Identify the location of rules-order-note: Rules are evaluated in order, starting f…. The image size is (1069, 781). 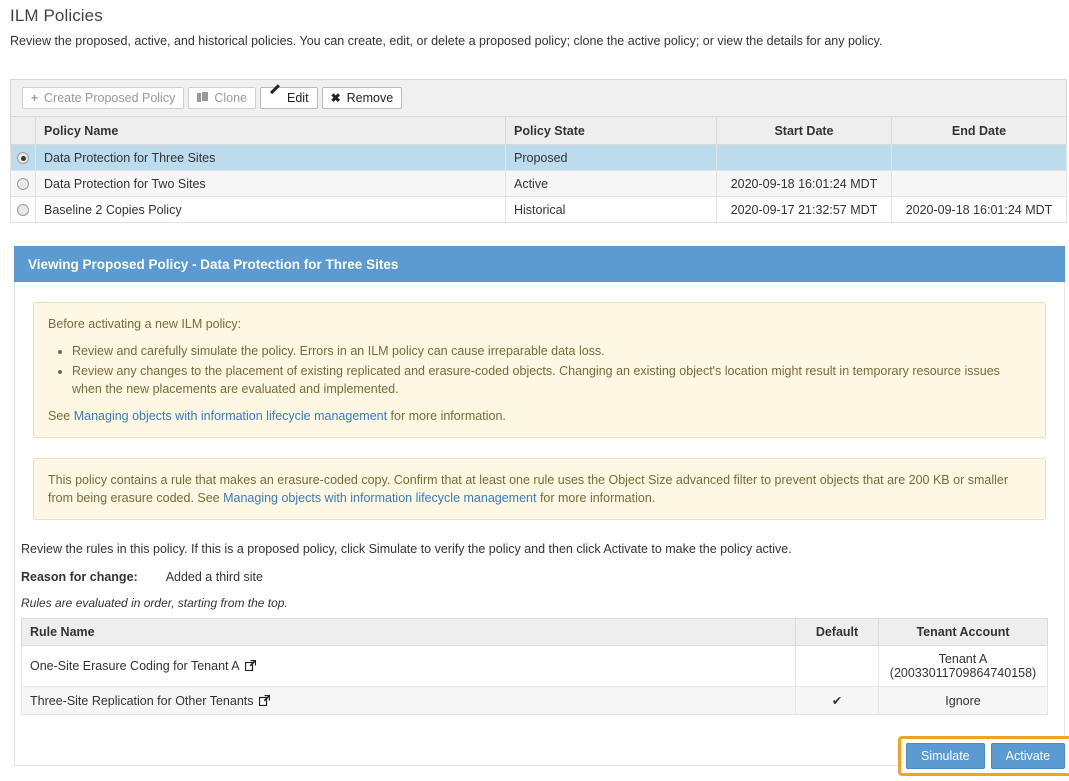
(154, 603).